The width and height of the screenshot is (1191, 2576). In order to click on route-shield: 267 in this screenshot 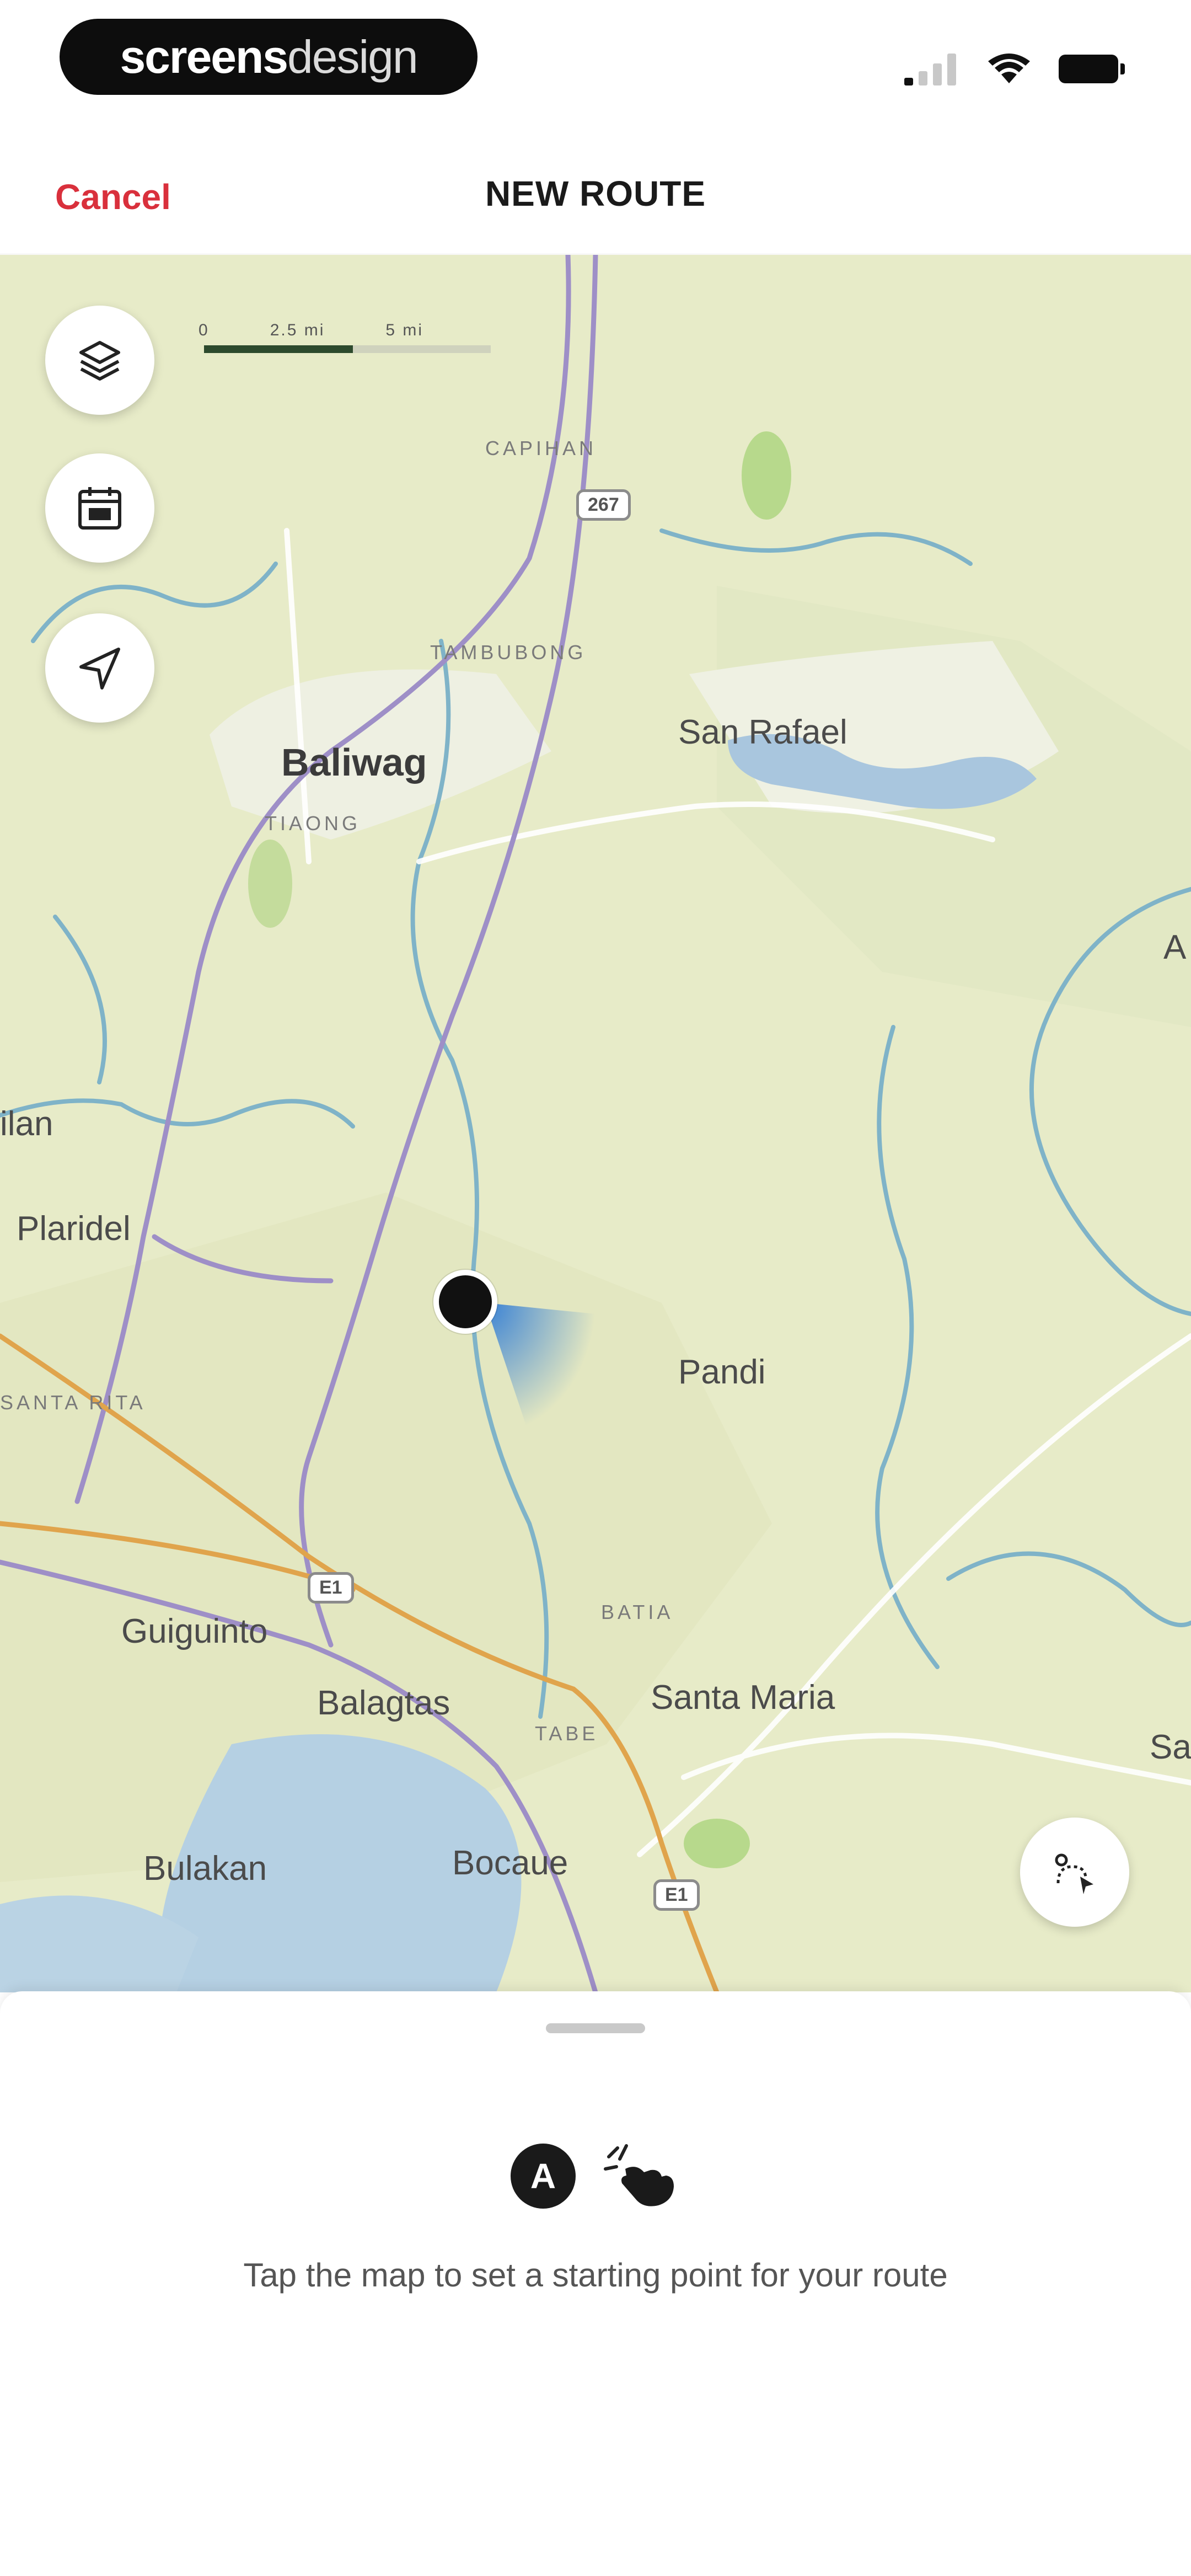, I will do `click(603, 505)`.